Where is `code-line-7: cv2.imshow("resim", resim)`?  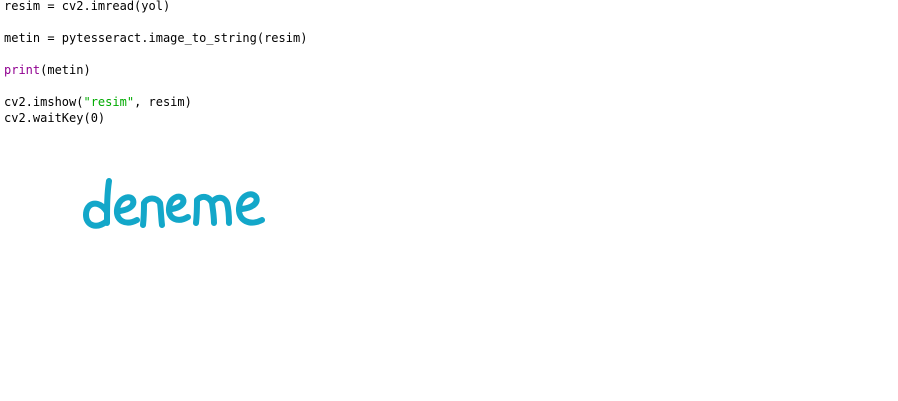 code-line-7: cv2.imshow("resim", resim) is located at coordinates (155, 102).